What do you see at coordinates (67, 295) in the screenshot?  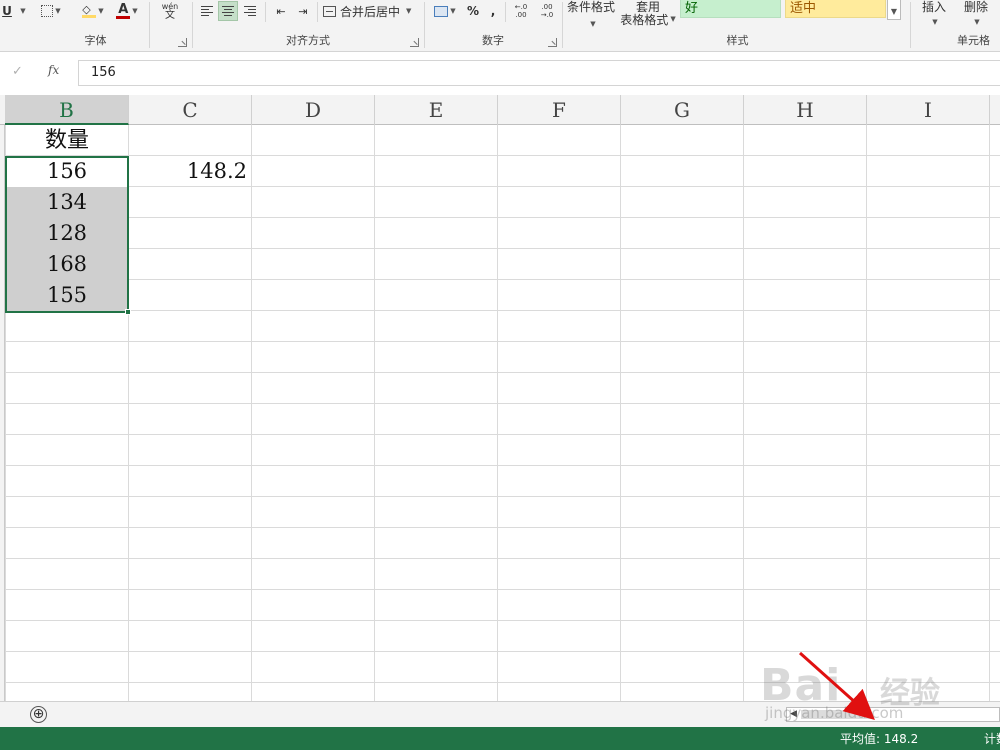 I see `cell-b6: 155` at bounding box center [67, 295].